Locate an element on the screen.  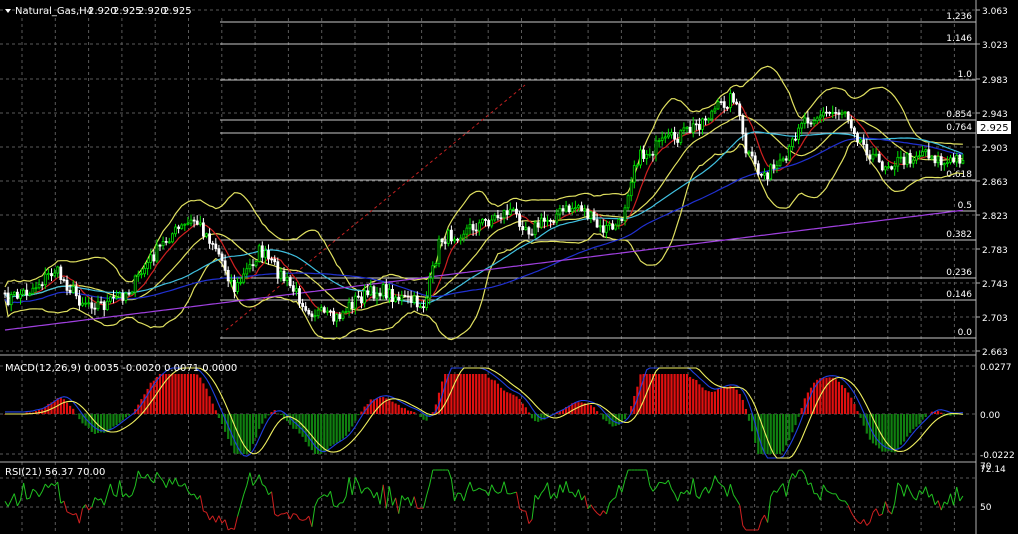
triangle-down-icon is located at coordinates (8, 11).